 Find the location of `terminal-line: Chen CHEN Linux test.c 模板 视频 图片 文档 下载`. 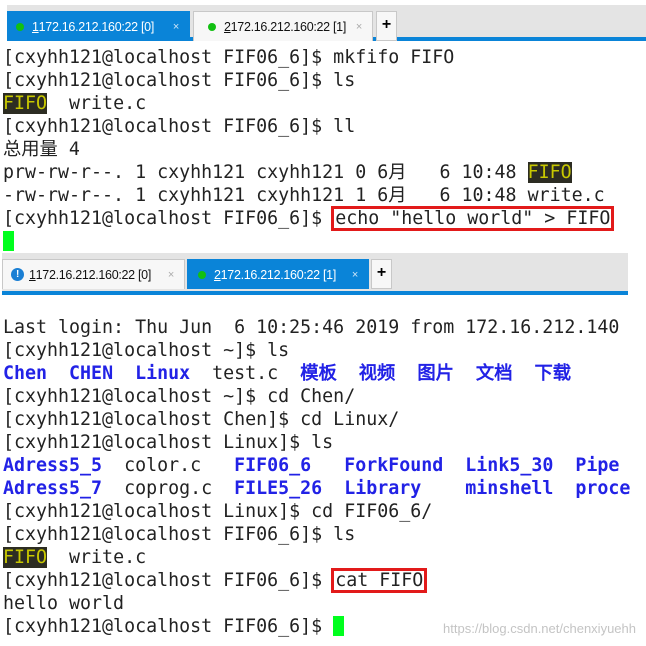

terminal-line: Chen CHEN Linux test.c 模板 视频 图片 文档 下载 is located at coordinates (316, 373).